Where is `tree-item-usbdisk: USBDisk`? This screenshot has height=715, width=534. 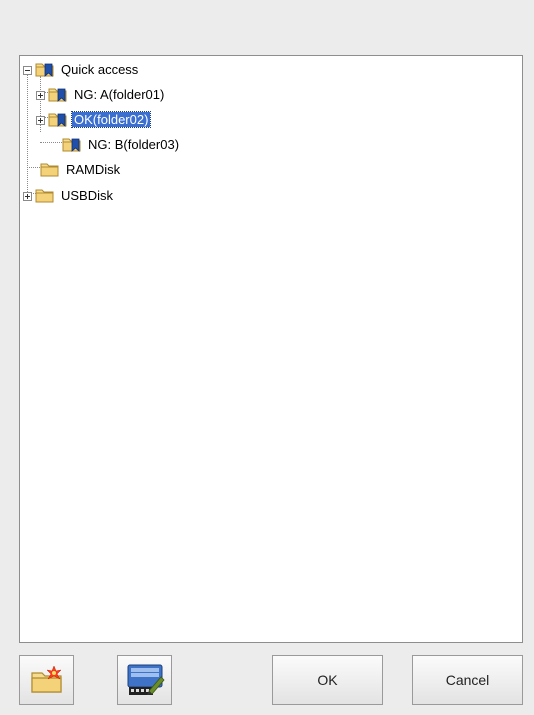
tree-item-usbdisk: USBDisk is located at coordinates (120, 196).